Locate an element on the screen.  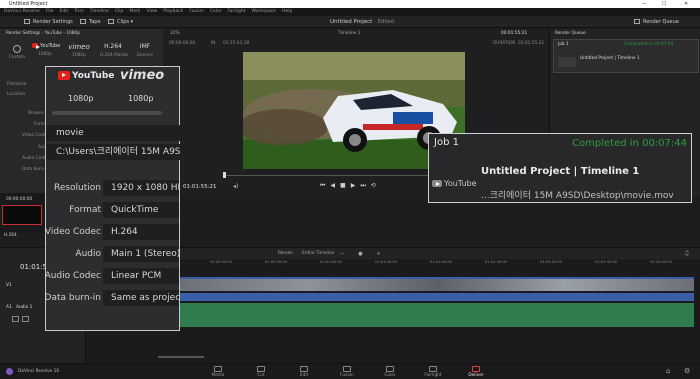
overlay-vimeo-resolution: 1080p is located at coordinates (141, 98).